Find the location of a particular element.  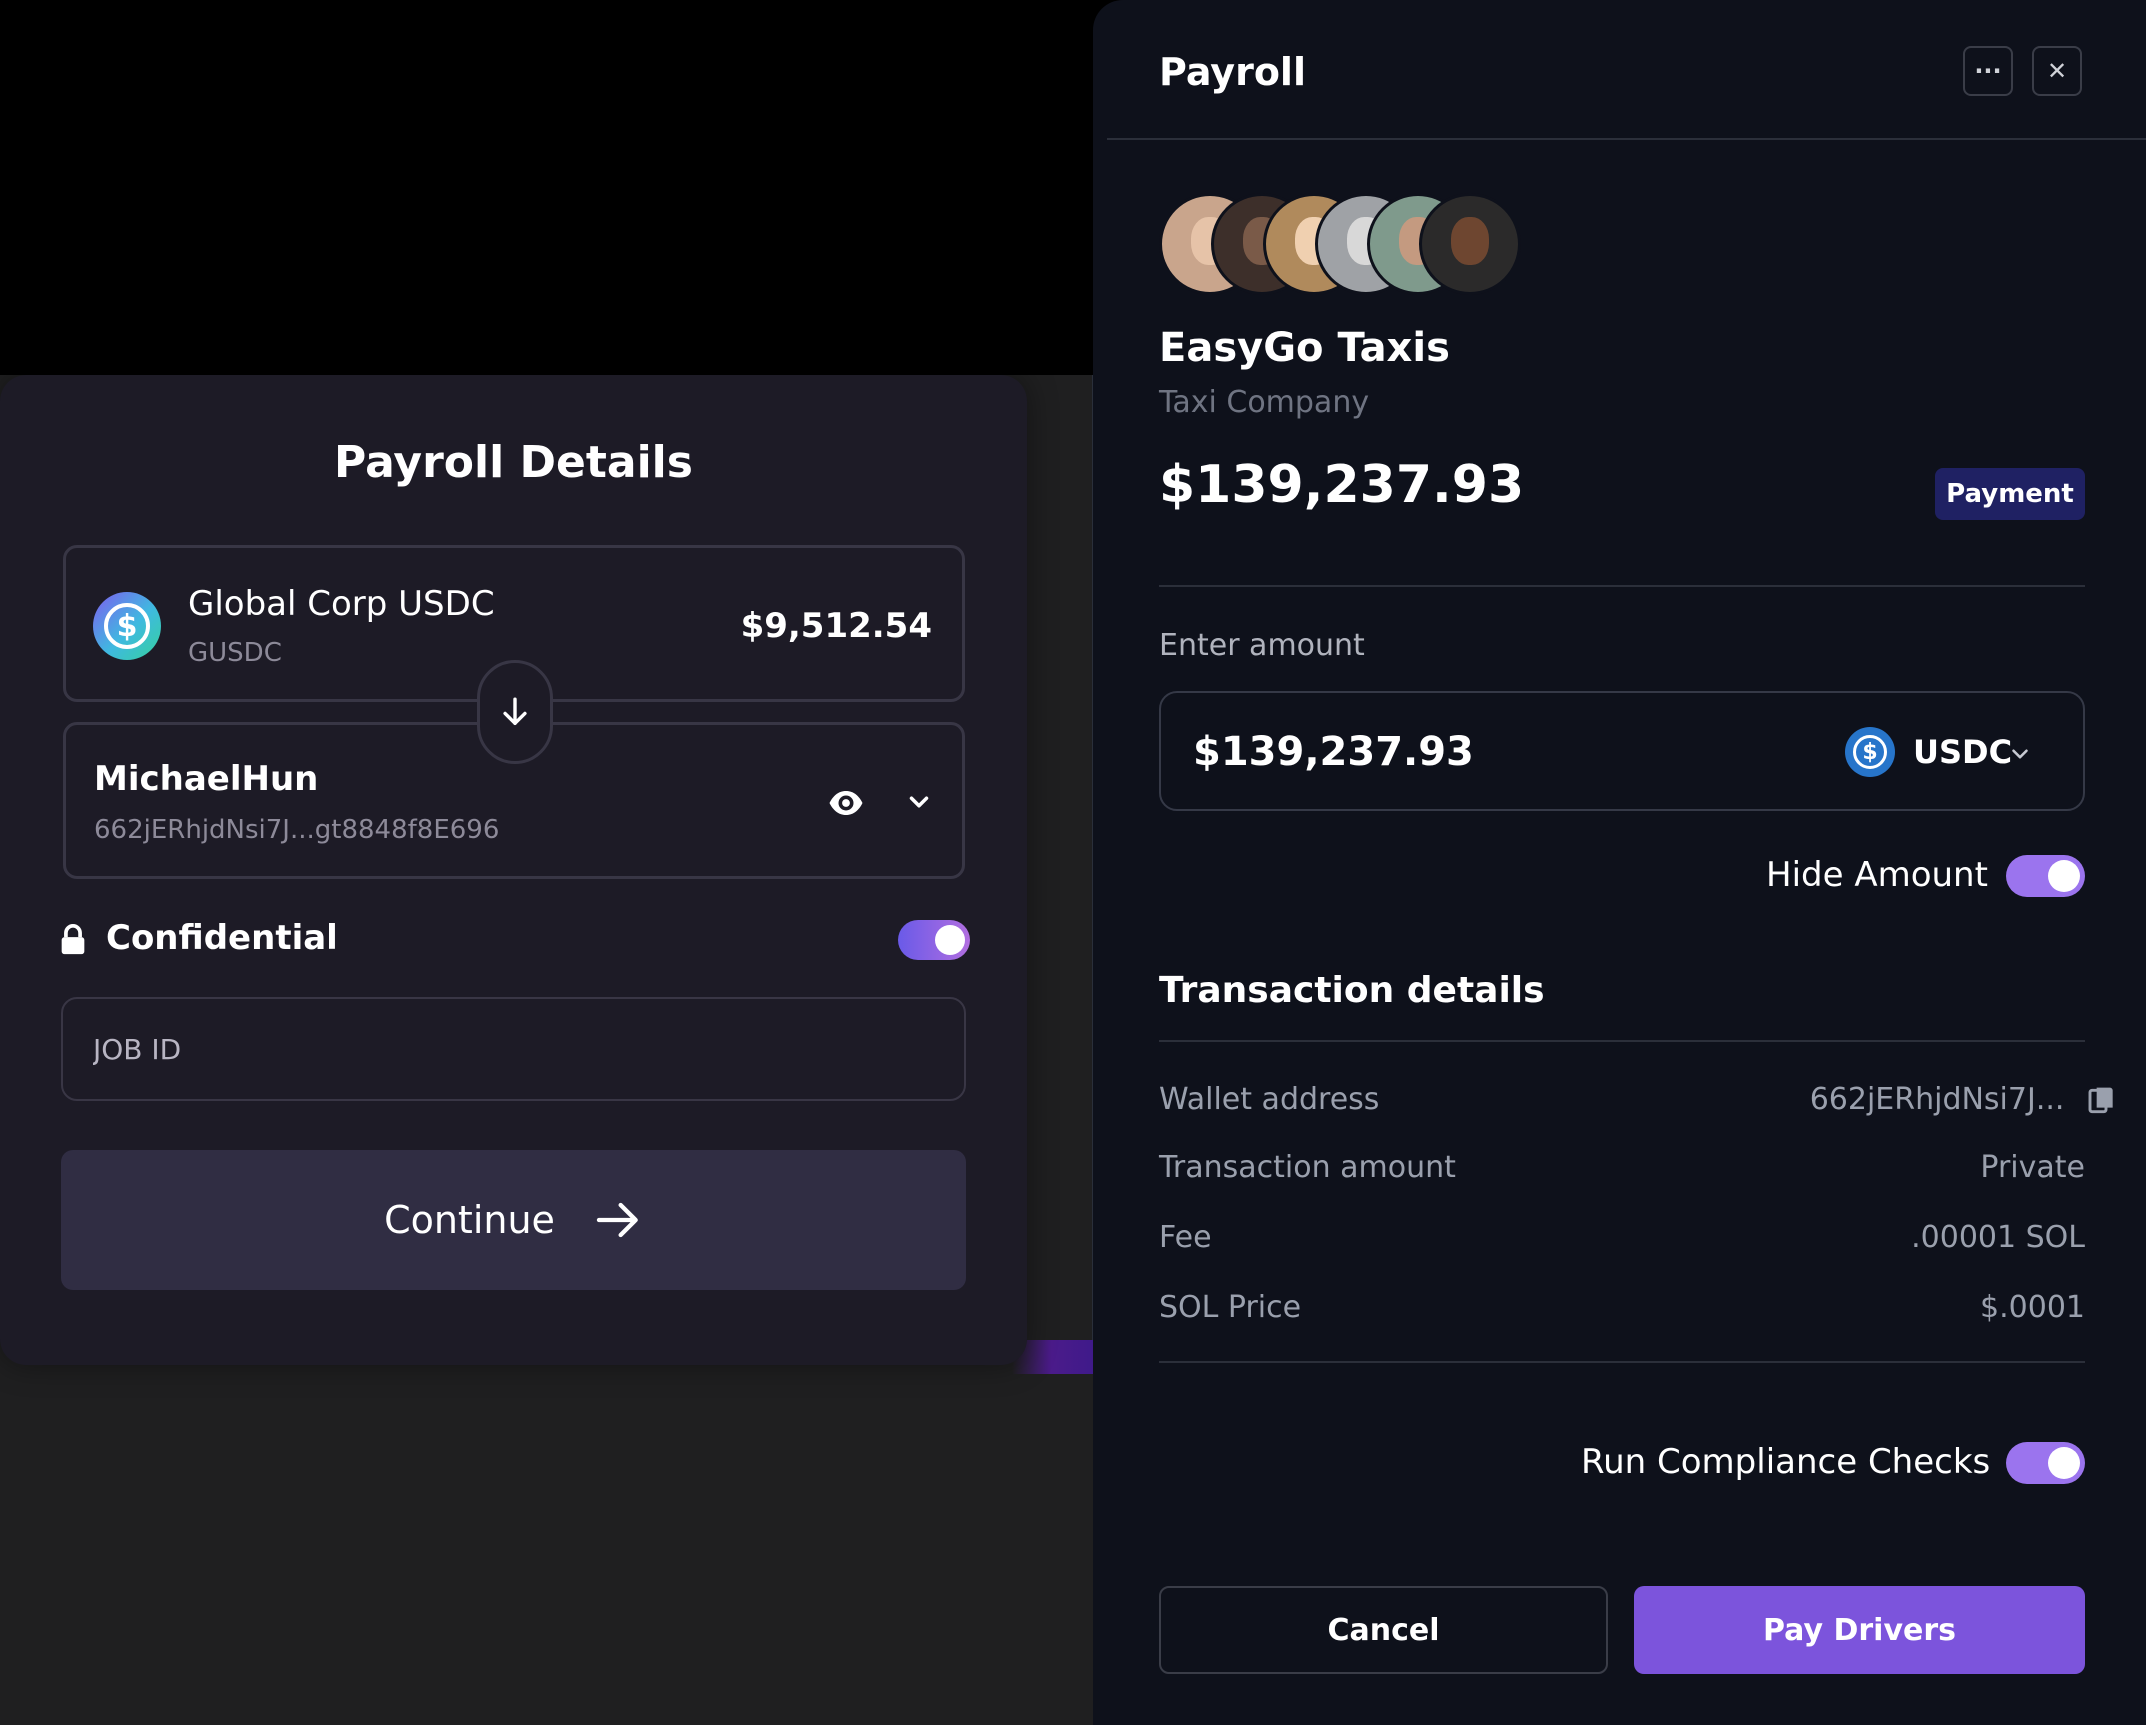

transaction-amount-label: Transaction amount is located at coordinates (1307, 1167).